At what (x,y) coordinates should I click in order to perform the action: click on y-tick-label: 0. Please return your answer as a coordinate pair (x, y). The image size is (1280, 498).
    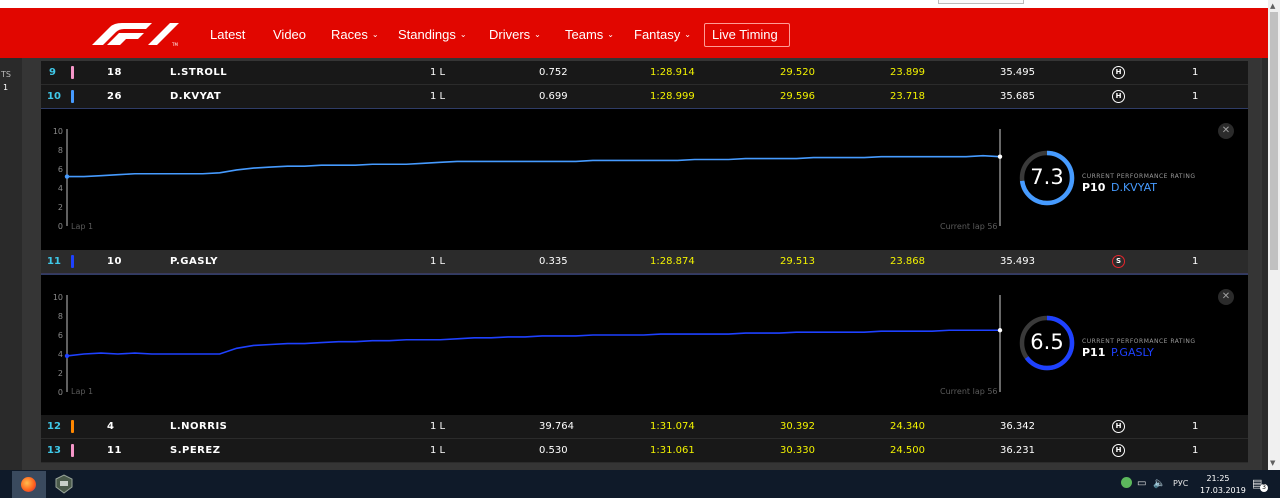
    Looking at the image, I should click on (60, 226).